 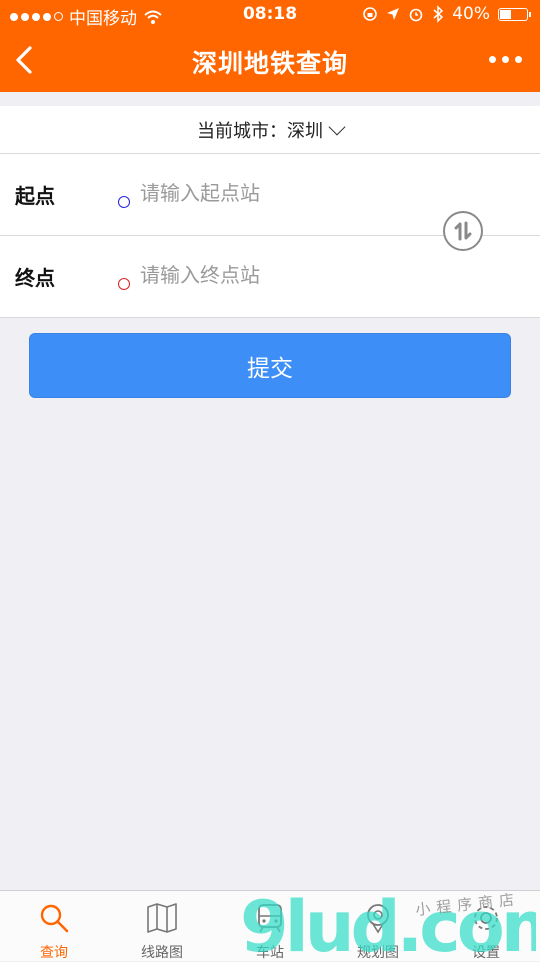 What do you see at coordinates (446, 14) in the screenshot?
I see `status-right: 40%` at bounding box center [446, 14].